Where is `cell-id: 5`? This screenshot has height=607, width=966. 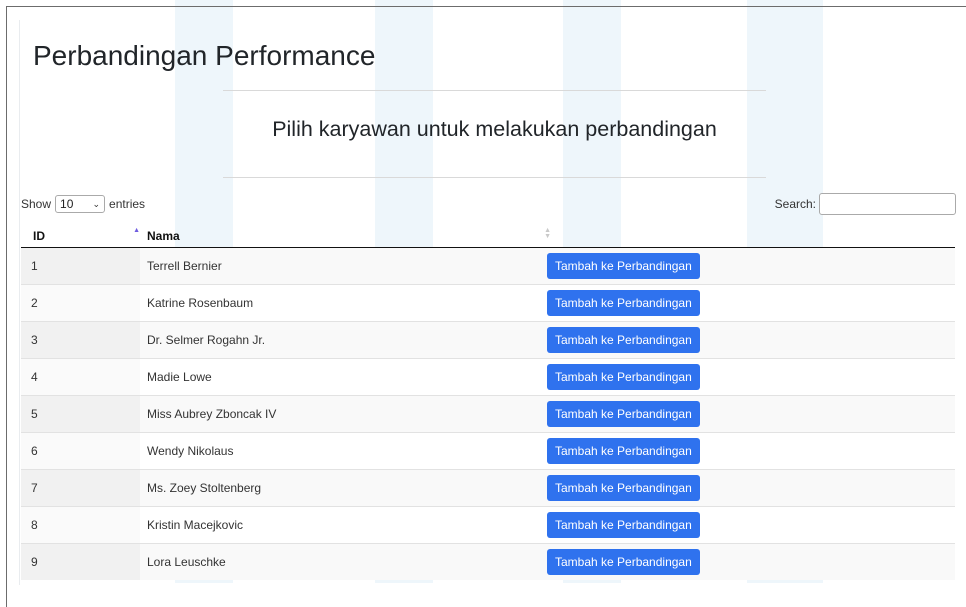 cell-id: 5 is located at coordinates (80, 414).